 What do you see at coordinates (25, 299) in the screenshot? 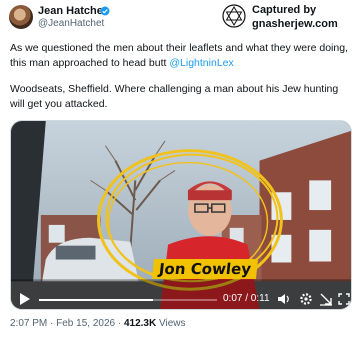
I see `play-icon` at bounding box center [25, 299].